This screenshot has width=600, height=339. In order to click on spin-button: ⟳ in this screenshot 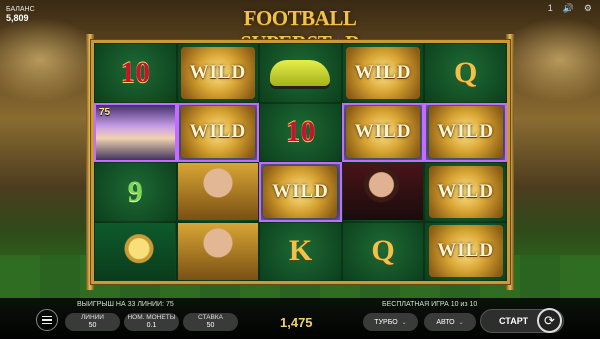, I will do `click(549, 320)`.